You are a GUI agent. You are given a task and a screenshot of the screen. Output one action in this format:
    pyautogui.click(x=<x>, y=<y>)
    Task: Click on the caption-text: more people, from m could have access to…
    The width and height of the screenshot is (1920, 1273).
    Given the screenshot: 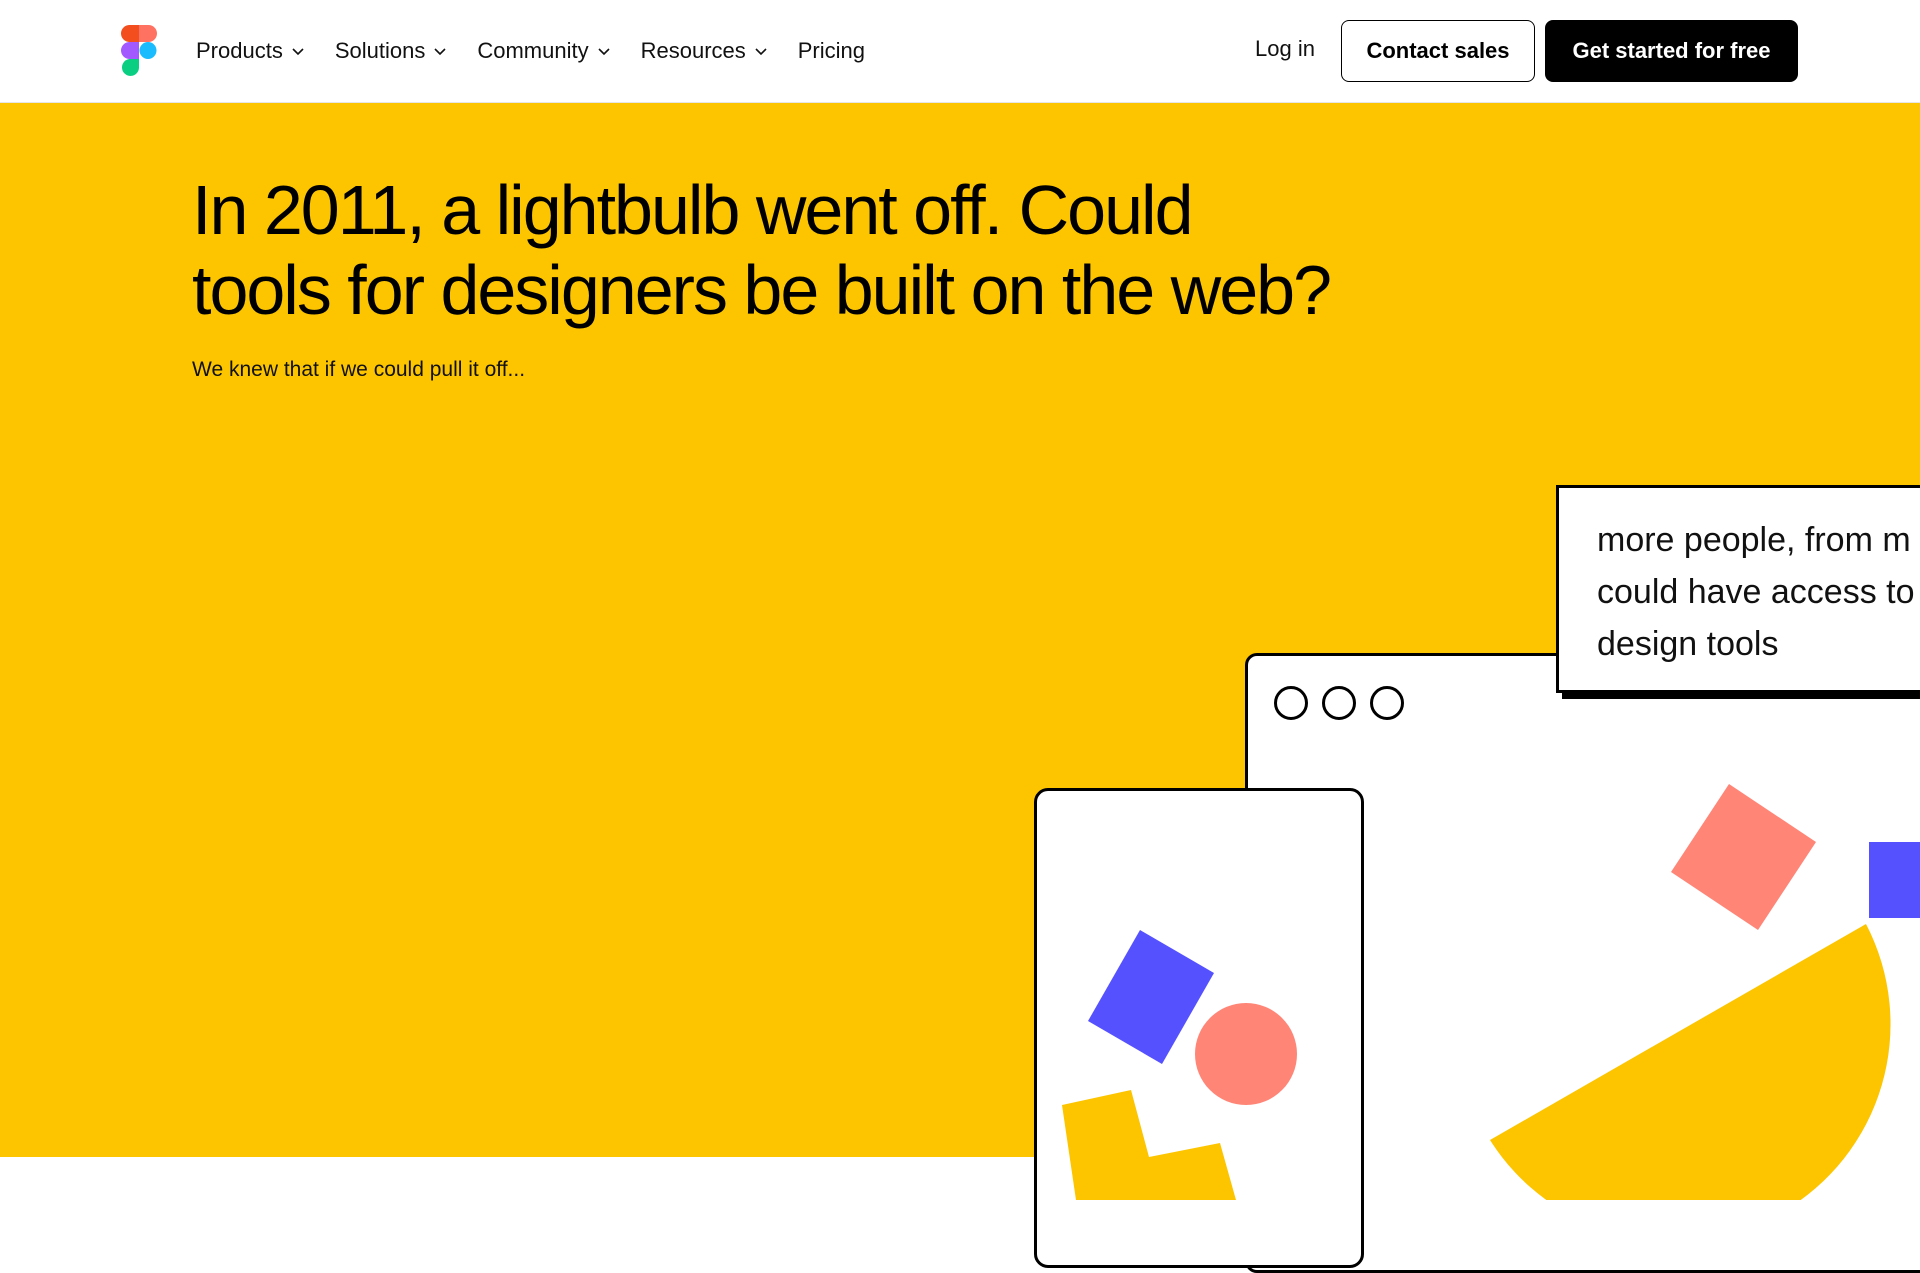 What is the action you would take?
    pyautogui.click(x=1758, y=592)
    